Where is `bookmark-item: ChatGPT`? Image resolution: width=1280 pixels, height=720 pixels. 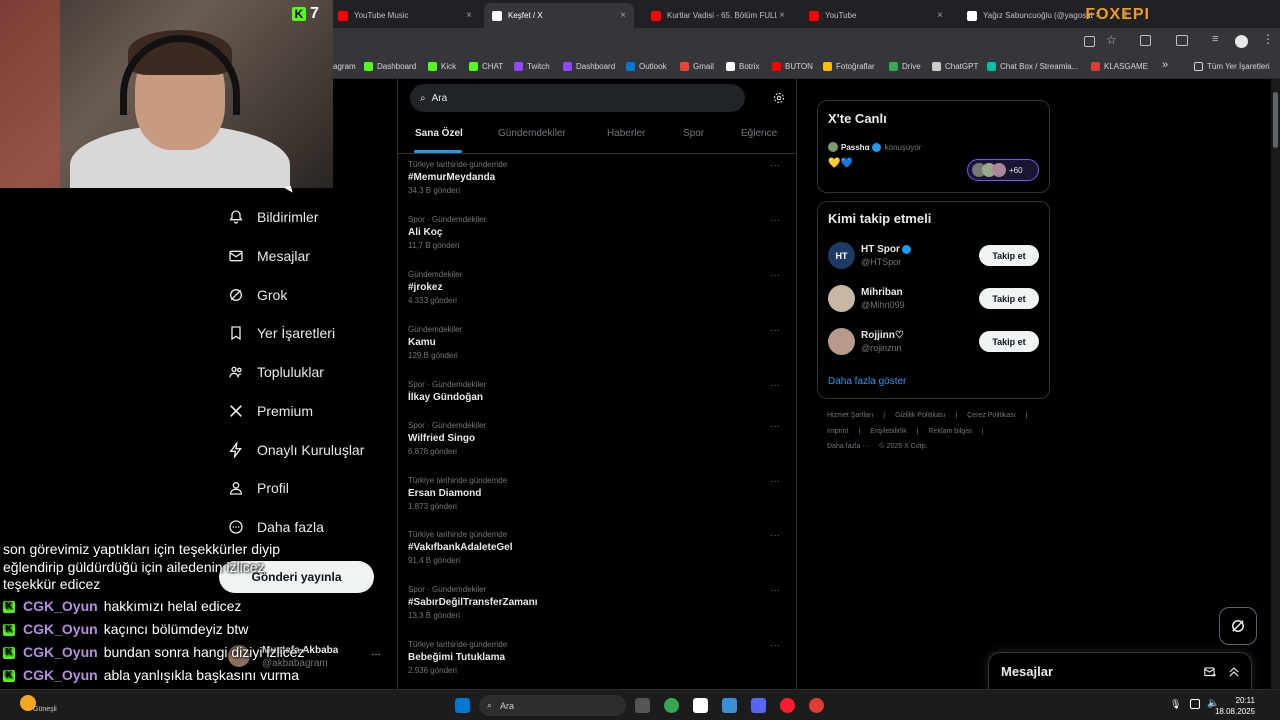 bookmark-item: ChatGPT is located at coordinates (955, 66).